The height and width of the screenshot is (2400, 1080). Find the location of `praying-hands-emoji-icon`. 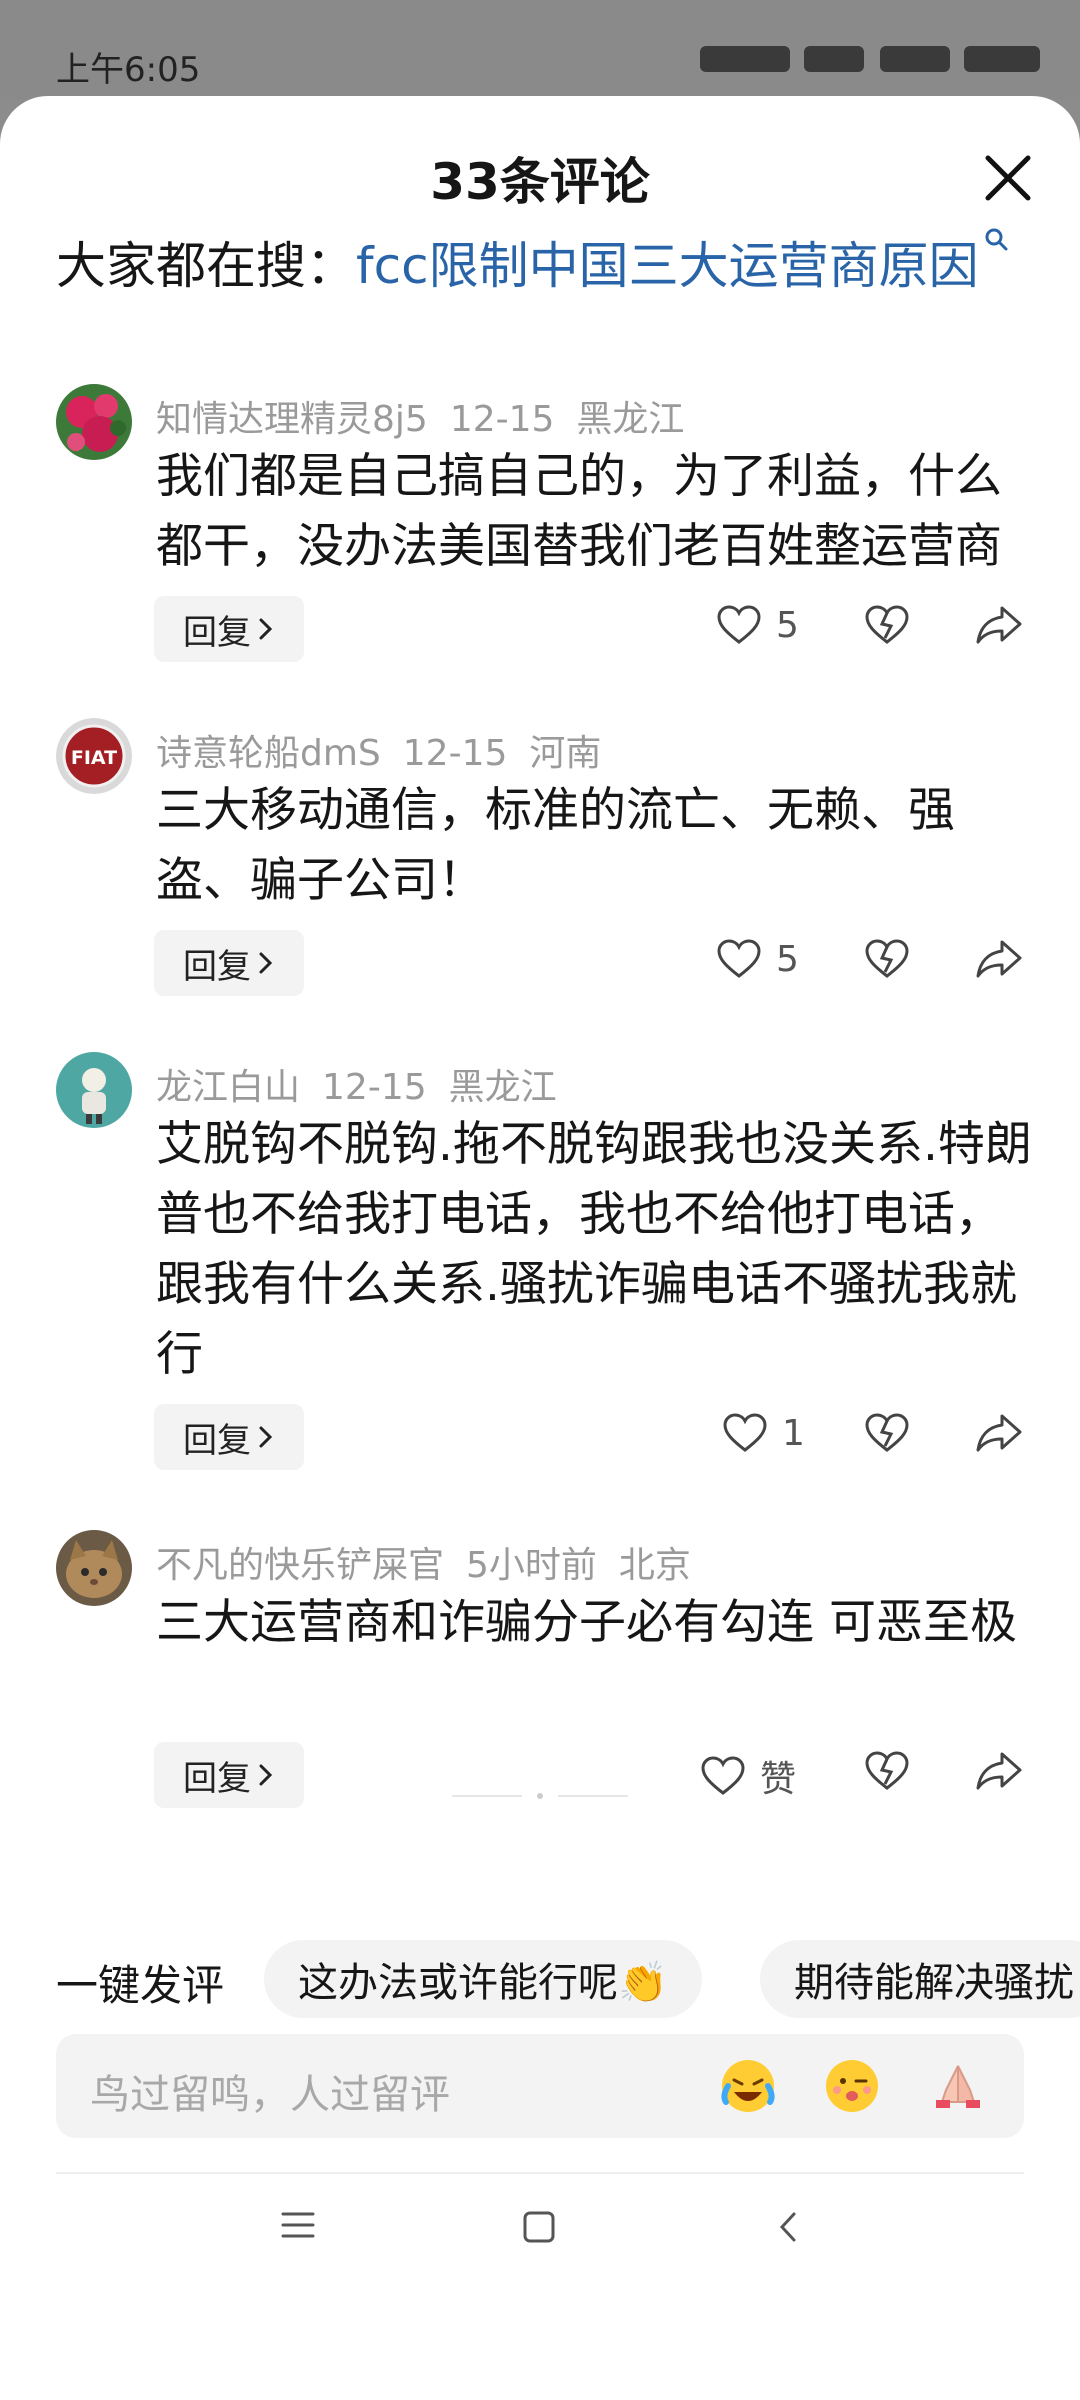

praying-hands-emoji-icon is located at coordinates (958, 2086).